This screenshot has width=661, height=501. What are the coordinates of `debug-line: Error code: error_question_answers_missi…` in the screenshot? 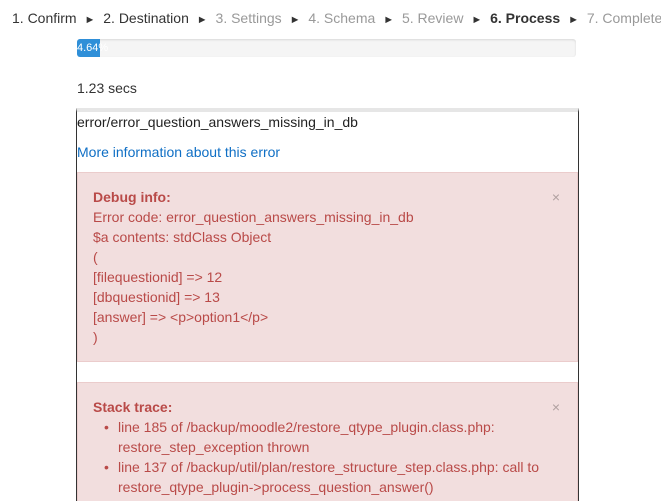 It's located at (253, 217).